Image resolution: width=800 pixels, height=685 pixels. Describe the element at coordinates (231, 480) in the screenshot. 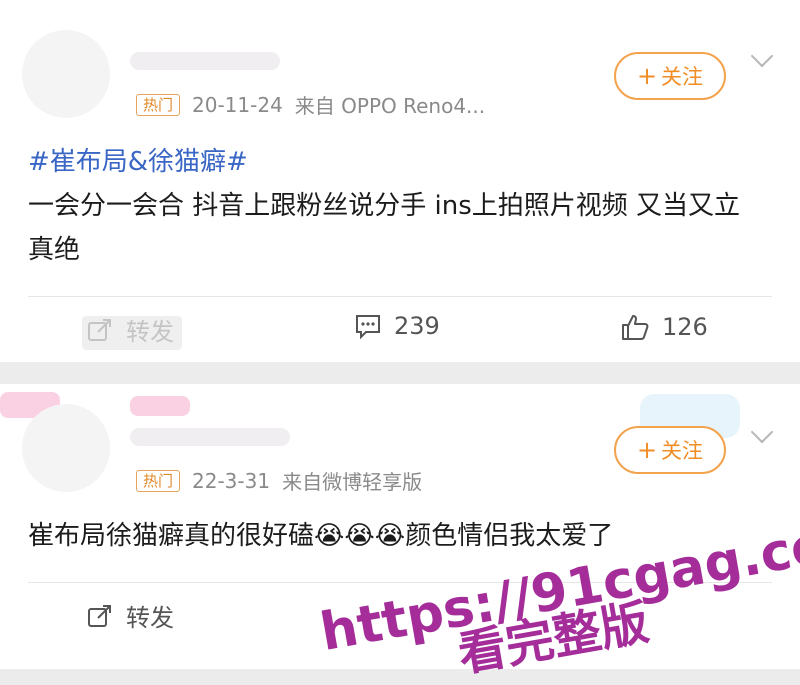

I see `post-time: 22-3-31` at that location.